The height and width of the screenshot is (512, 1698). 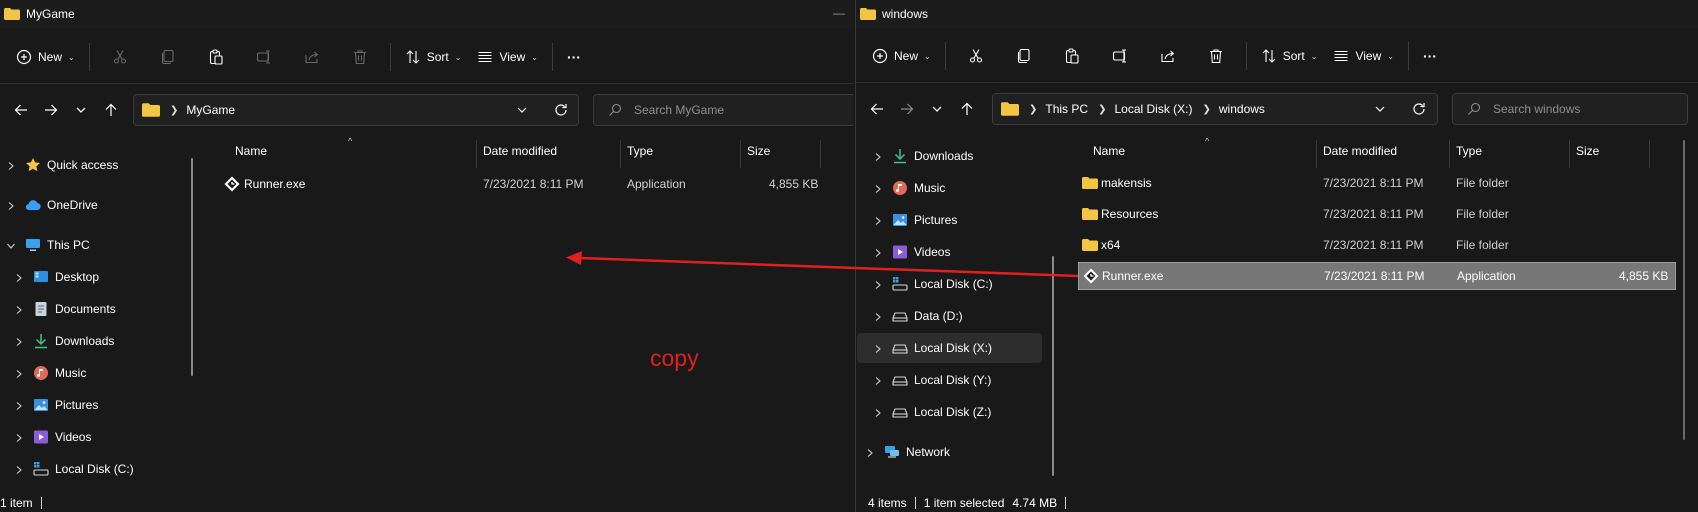 What do you see at coordinates (1374, 214) in the screenshot?
I see `file-row-resources: Resources 7/23/2021 8:11 PM File folder` at bounding box center [1374, 214].